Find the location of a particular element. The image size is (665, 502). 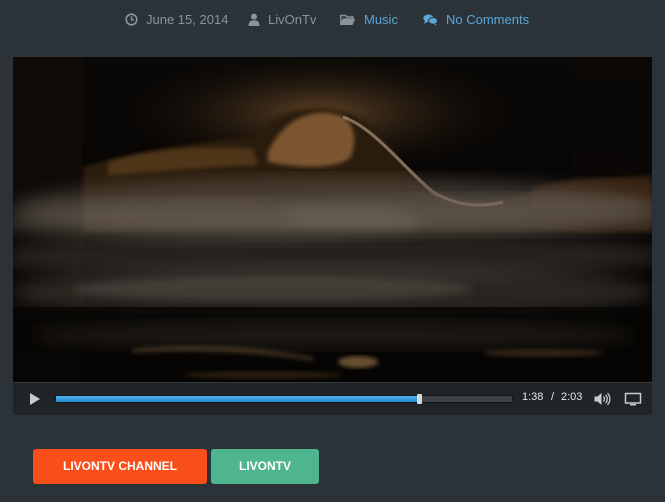

post-category-link: Music is located at coordinates (381, 19).